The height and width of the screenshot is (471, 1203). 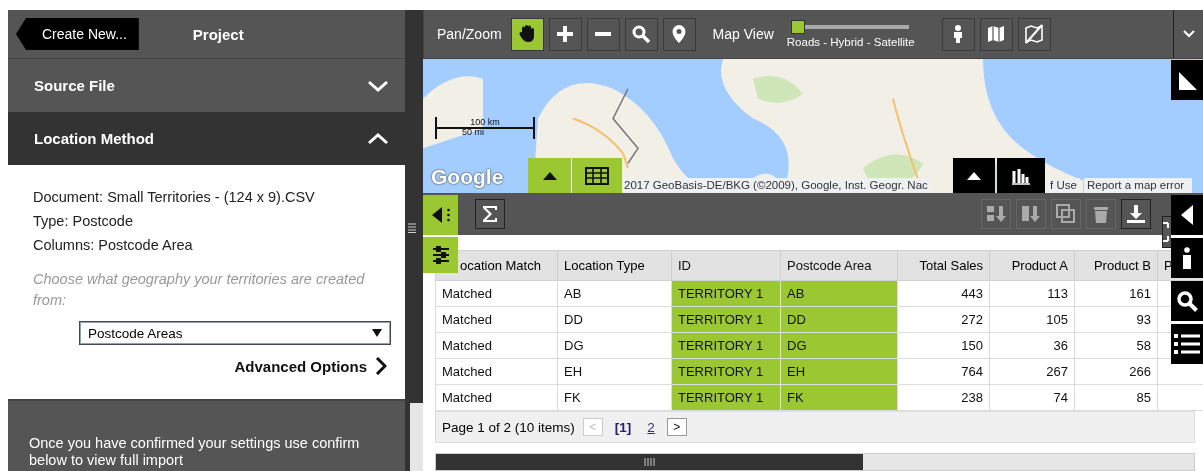 I want to click on collapse-panel-tab, so click(x=440, y=215).